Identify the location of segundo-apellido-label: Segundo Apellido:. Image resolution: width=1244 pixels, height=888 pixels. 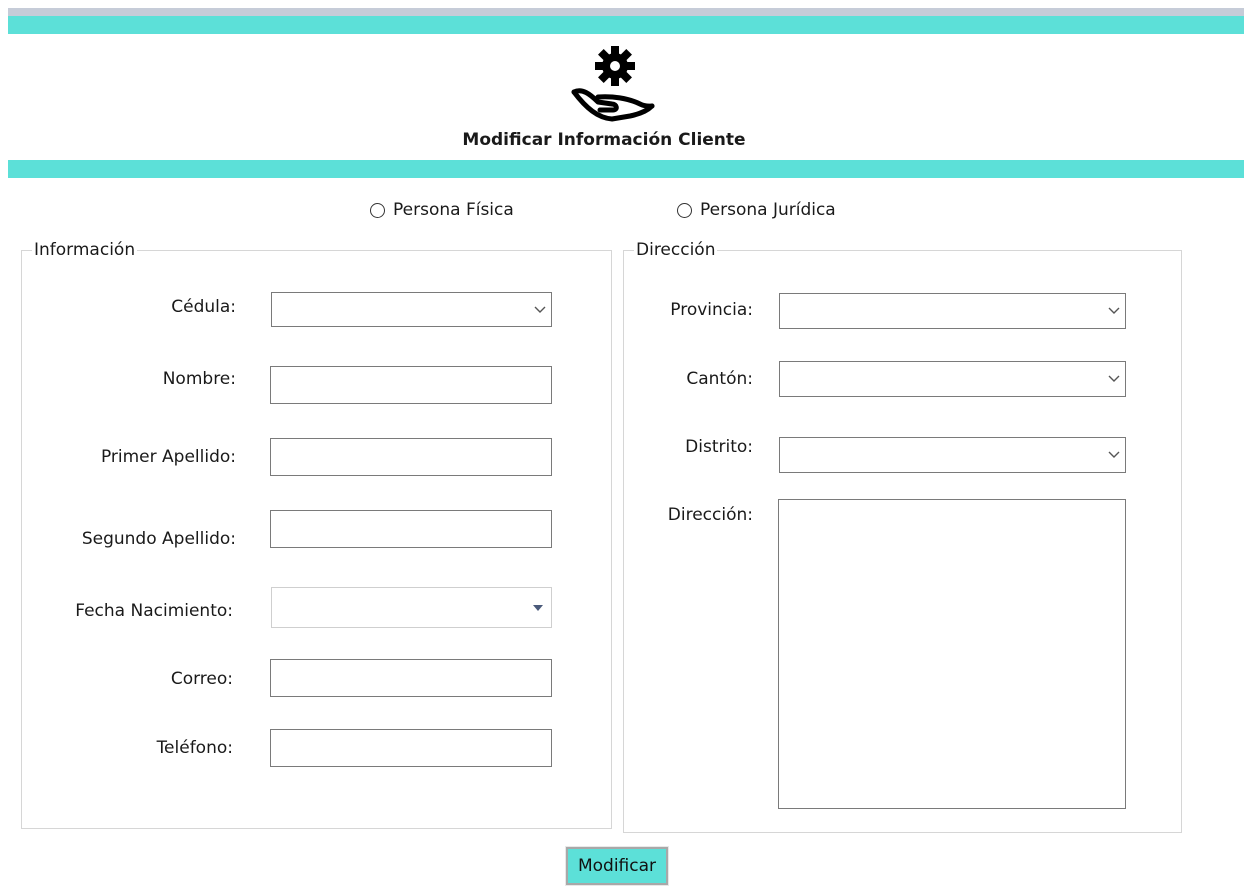
(158, 539).